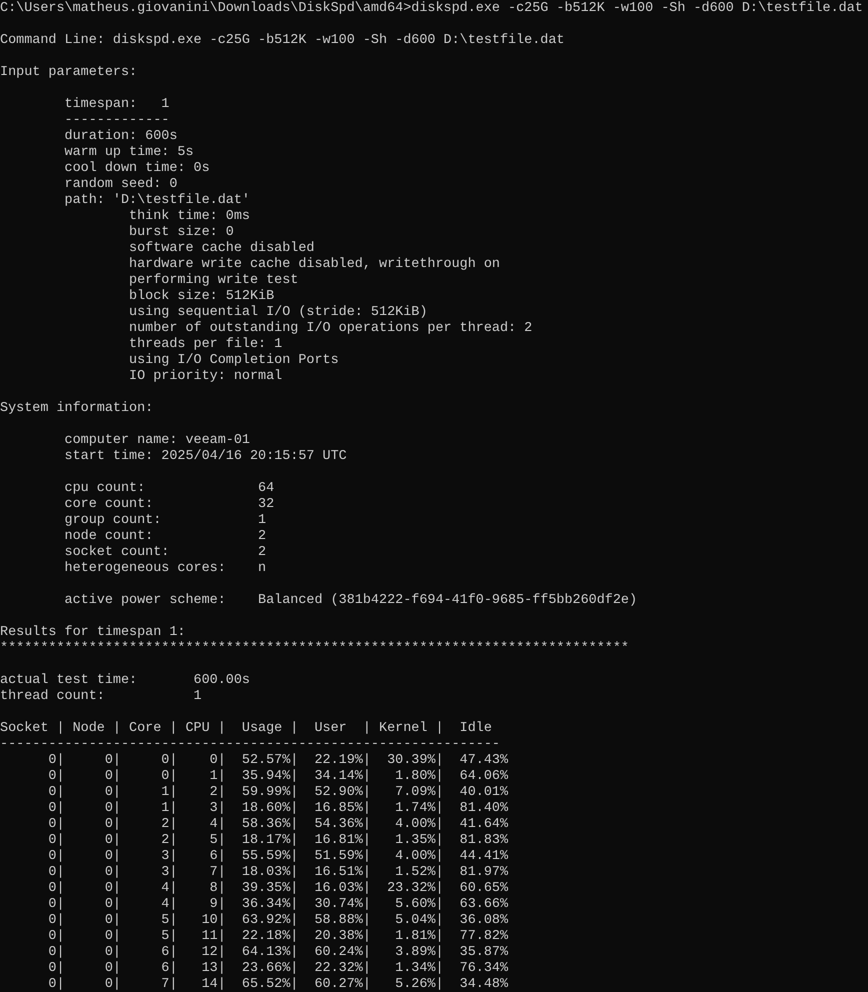 This screenshot has width=868, height=992. What do you see at coordinates (169, 505) in the screenshot?
I see `terminal-line: core count: 32` at bounding box center [169, 505].